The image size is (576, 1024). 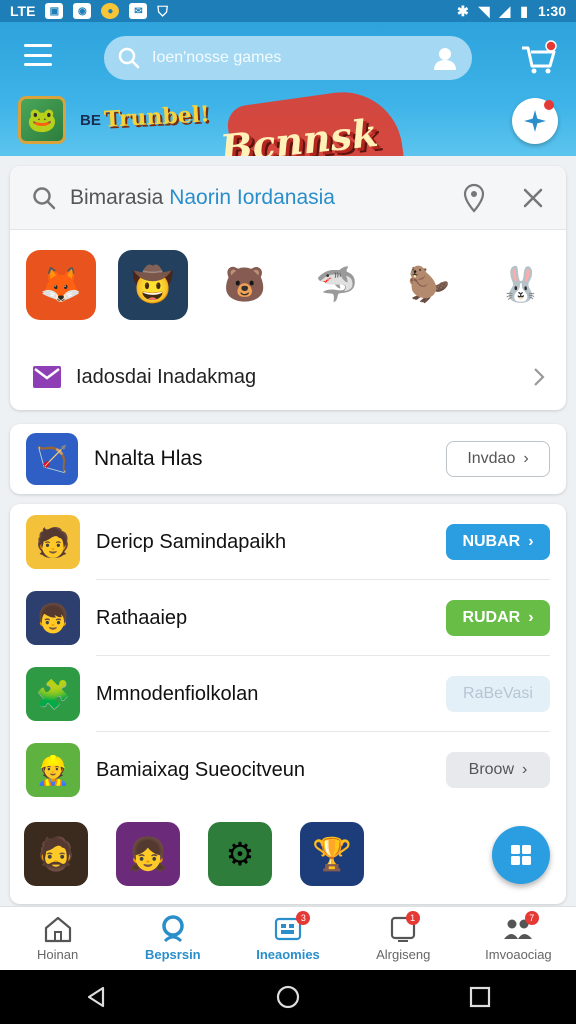 I want to click on wifi-icon: ◥, so click(x=484, y=10).